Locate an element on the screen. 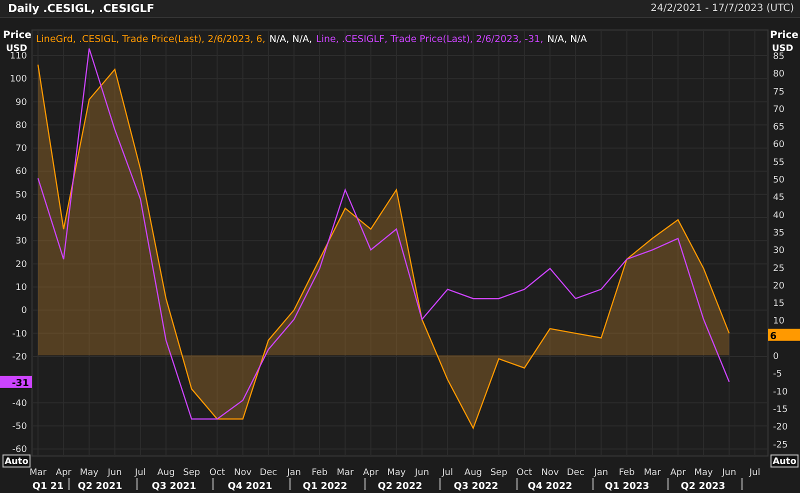 The image size is (800, 493). y-tick-label: 75 is located at coordinates (778, 92).